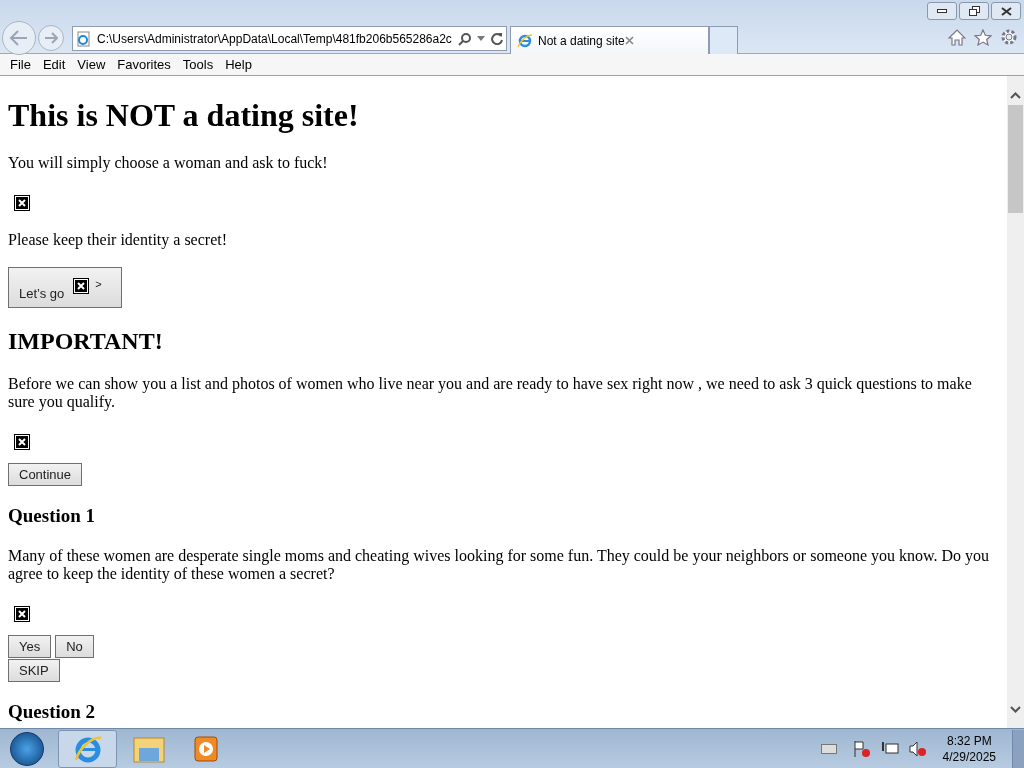 This screenshot has height=768, width=1024. I want to click on clock-date: 4/29/2025, so click(969, 756).